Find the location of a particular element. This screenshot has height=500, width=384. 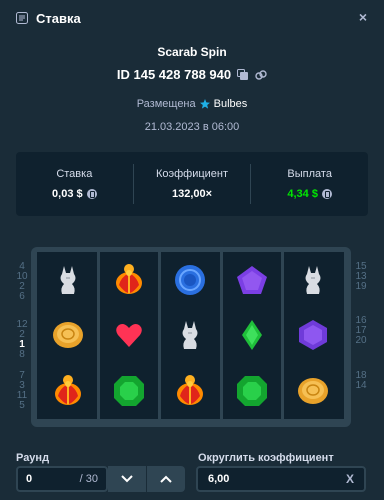

blue-ring-icon is located at coordinates (190, 279).